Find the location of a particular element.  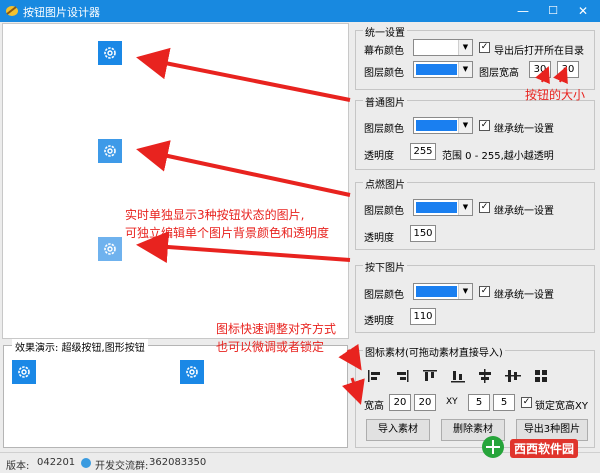

material-y-input: 5 is located at coordinates (504, 402).